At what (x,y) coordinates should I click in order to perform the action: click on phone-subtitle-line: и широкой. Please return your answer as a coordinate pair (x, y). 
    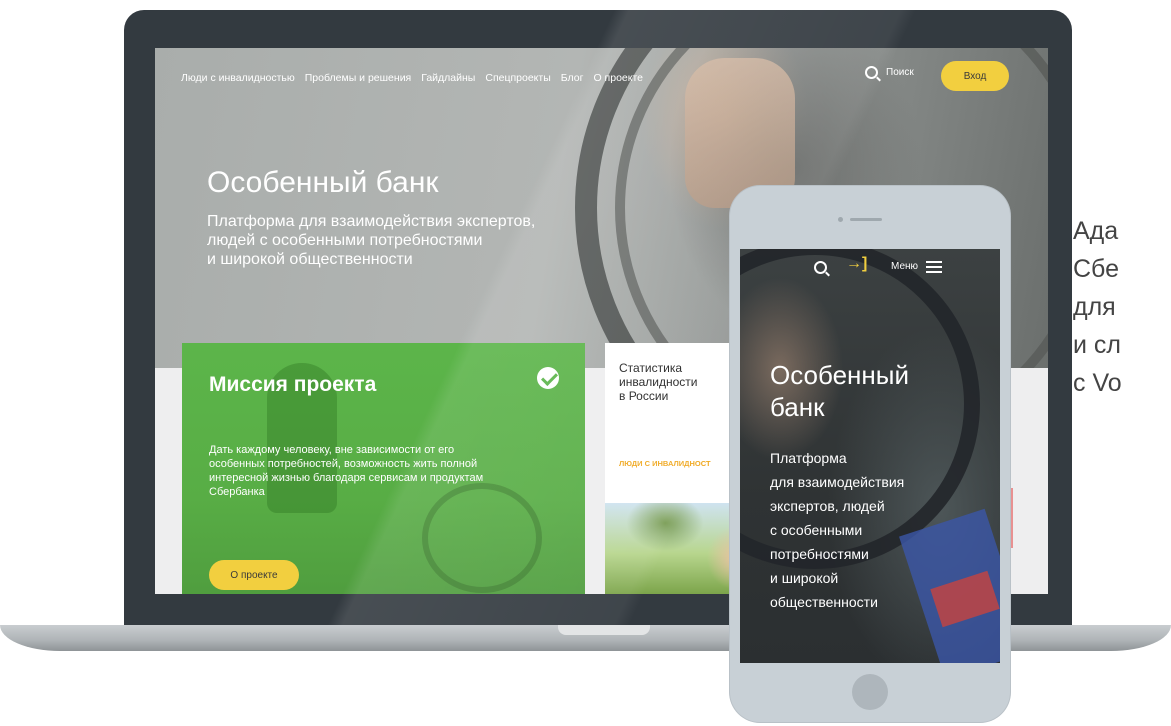
    Looking at the image, I should click on (804, 578).